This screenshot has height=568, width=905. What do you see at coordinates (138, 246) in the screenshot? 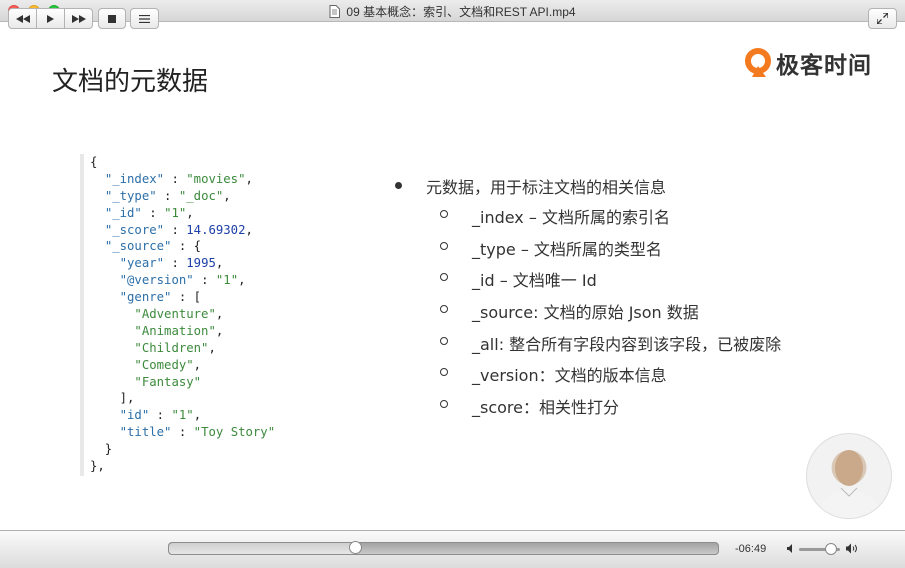
I see `code-token: "_source"` at bounding box center [138, 246].